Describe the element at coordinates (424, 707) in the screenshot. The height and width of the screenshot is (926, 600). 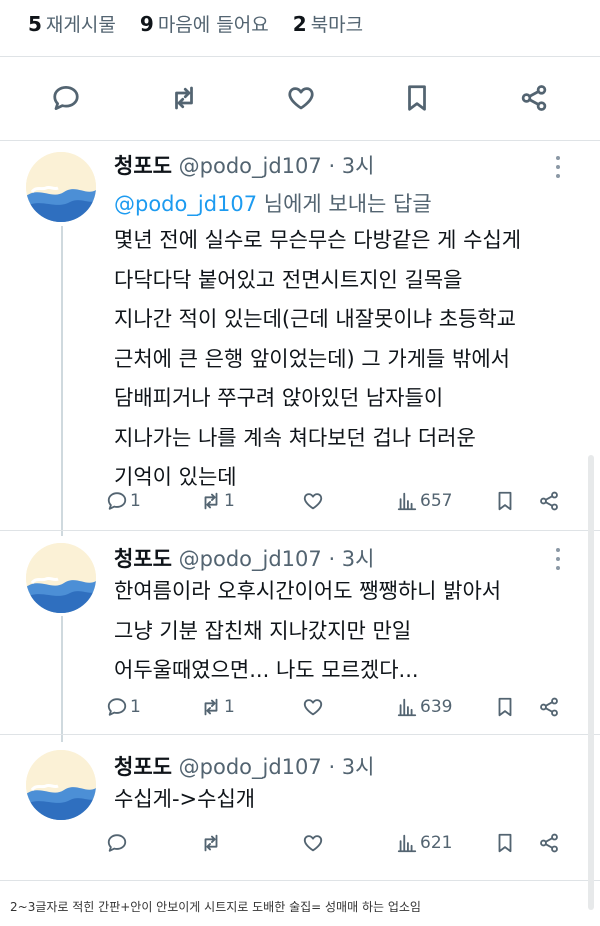
I see `views-button: 639` at that location.